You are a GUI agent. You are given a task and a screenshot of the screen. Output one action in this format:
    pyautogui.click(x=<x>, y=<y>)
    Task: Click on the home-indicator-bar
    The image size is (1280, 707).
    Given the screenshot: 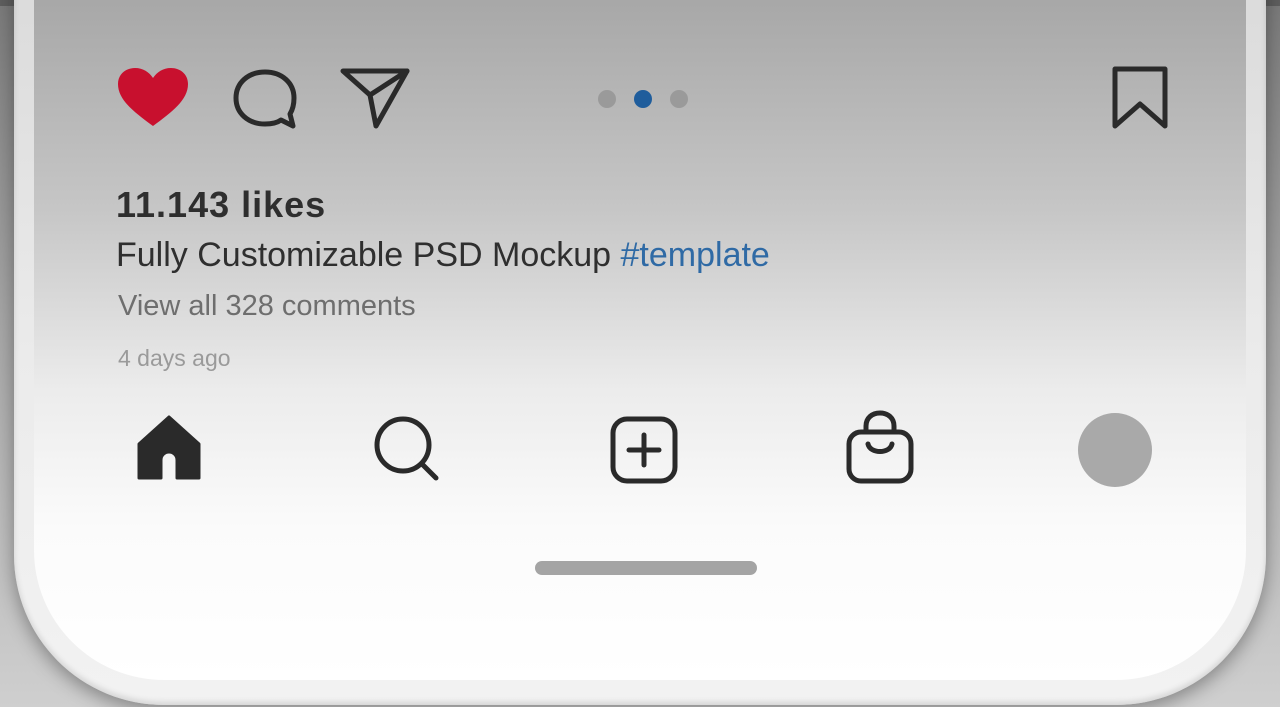 What is the action you would take?
    pyautogui.click(x=646, y=568)
    